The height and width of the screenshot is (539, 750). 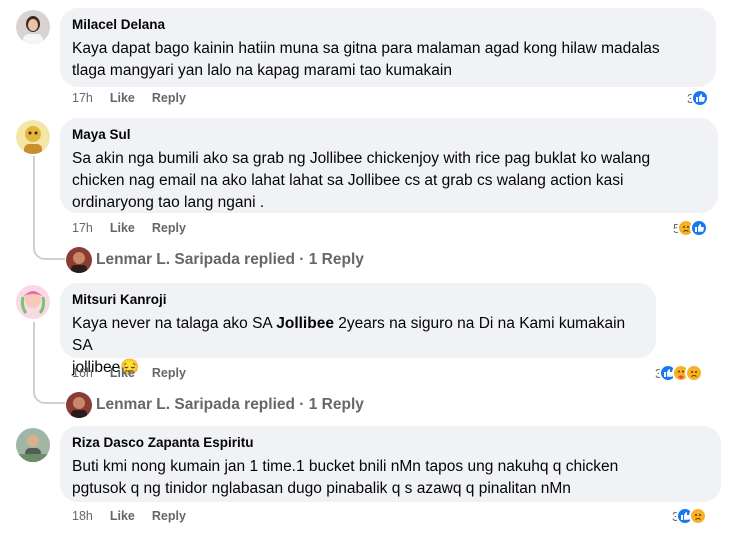 What do you see at coordinates (389, 135) in the screenshot?
I see `comment-author: Maya Sul` at bounding box center [389, 135].